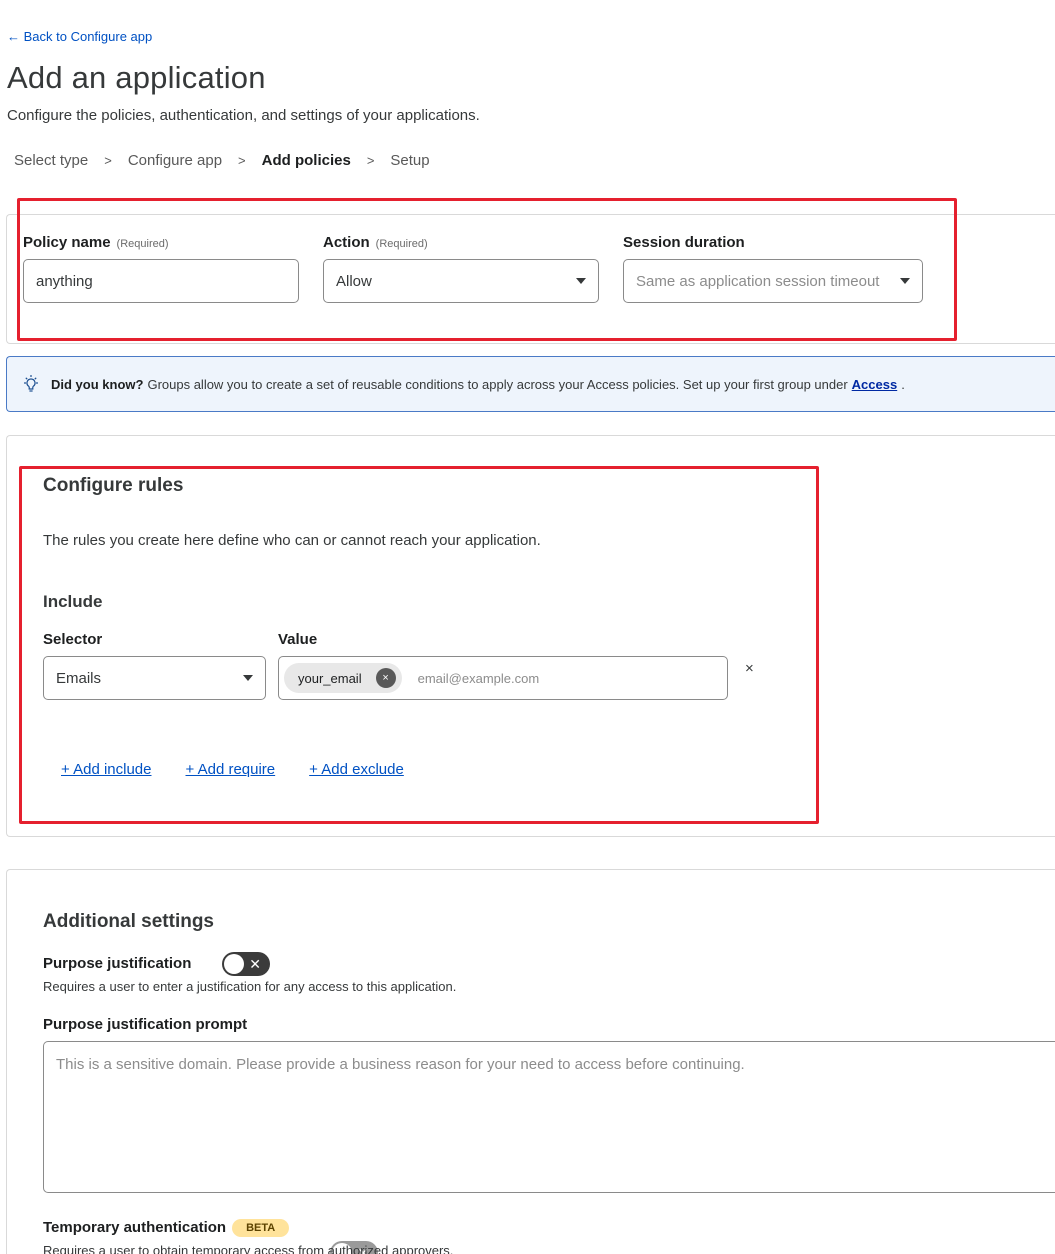 The width and height of the screenshot is (1055, 1254). Describe the element at coordinates (31, 383) in the screenshot. I see `lightbulb-icon` at that location.